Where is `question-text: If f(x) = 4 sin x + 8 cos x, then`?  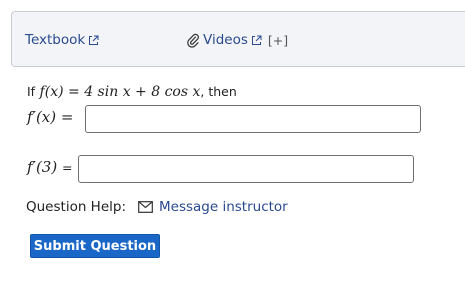
question-text: If f(x) = 4 sin x + 8 cos x, then is located at coordinates (132, 92).